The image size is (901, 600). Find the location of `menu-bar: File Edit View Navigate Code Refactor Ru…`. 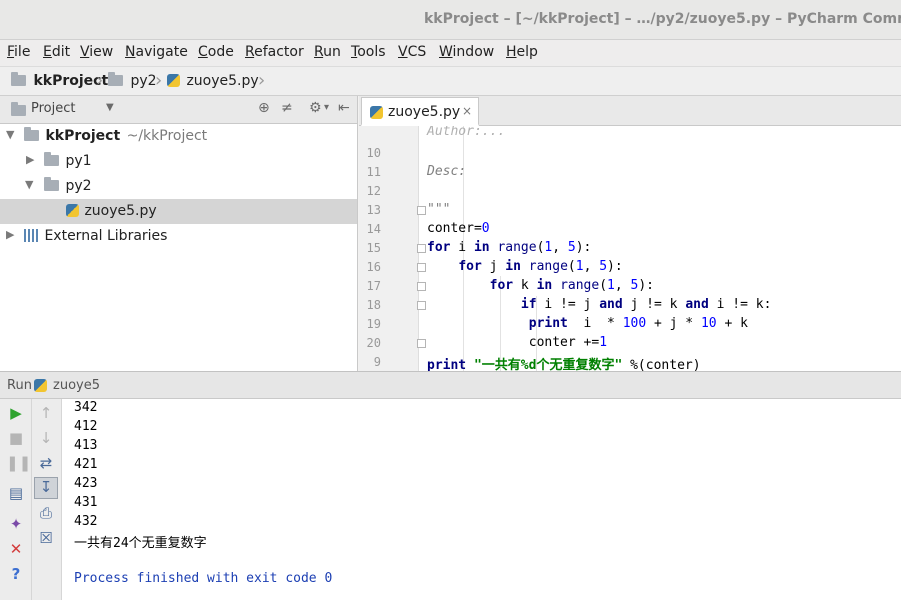

menu-bar: File Edit View Navigate Code Refactor Ru… is located at coordinates (450, 53).